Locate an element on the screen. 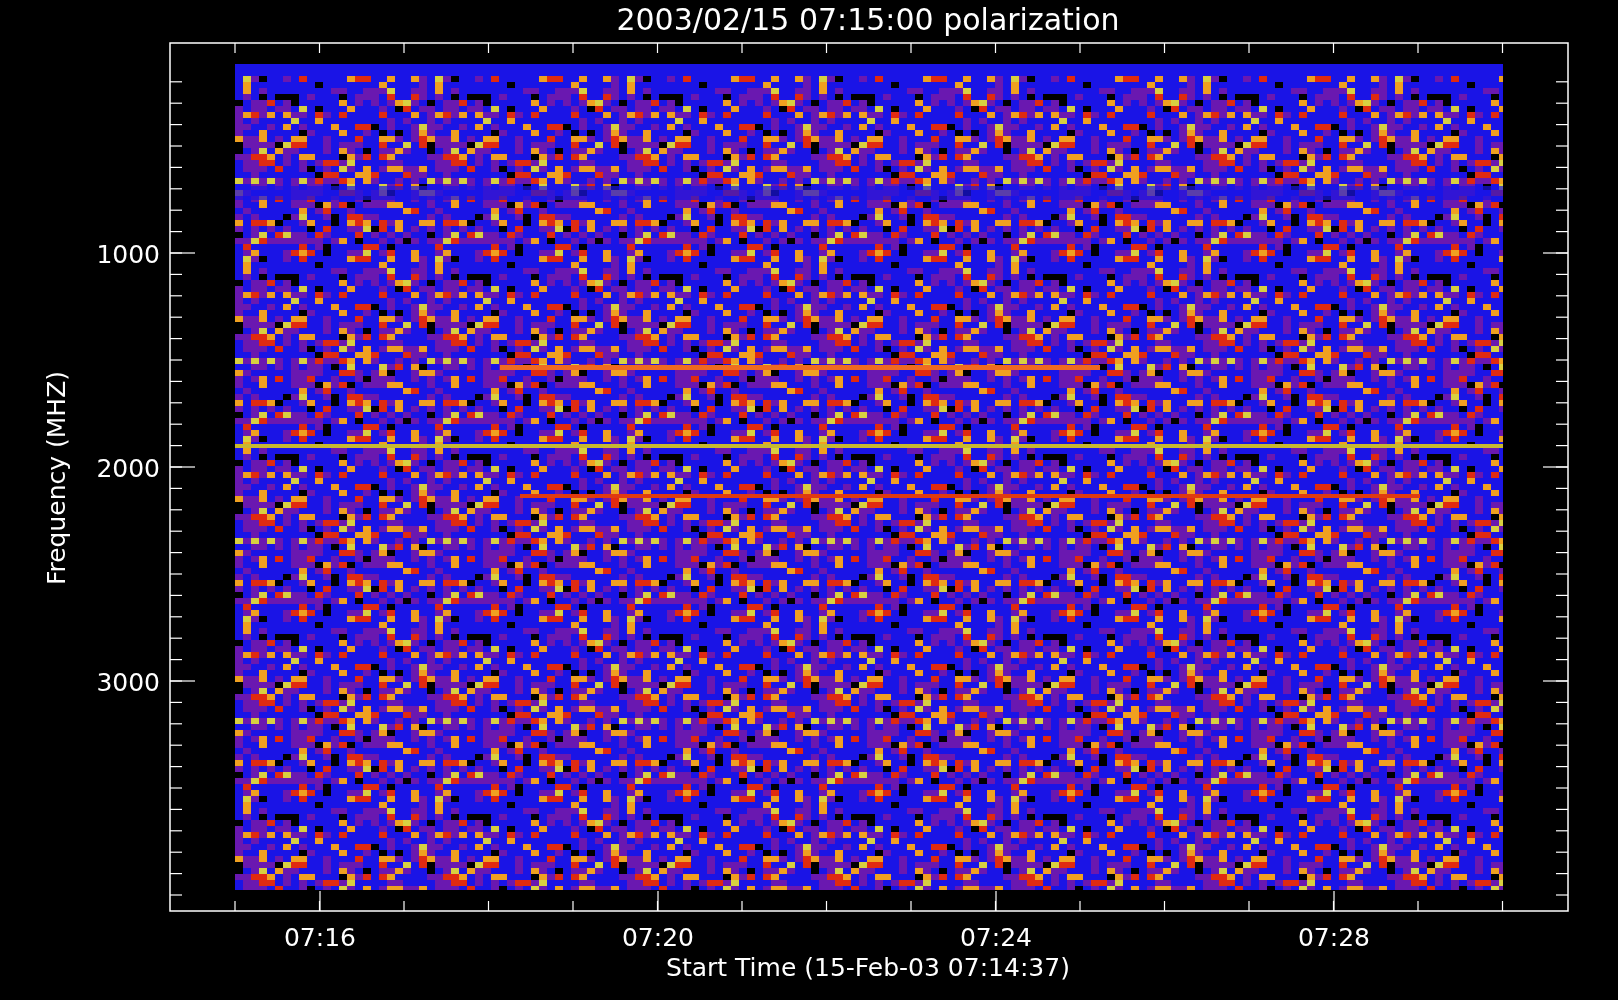 This screenshot has height=1000, width=1618. x-tick-label: 07:16 is located at coordinates (320, 937).